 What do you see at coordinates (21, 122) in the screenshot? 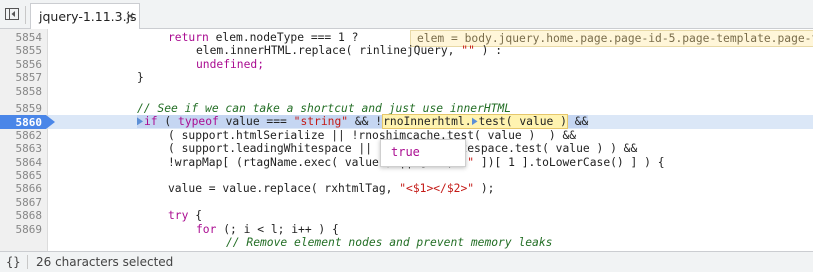
I see `active-line-number: 5860` at bounding box center [21, 122].